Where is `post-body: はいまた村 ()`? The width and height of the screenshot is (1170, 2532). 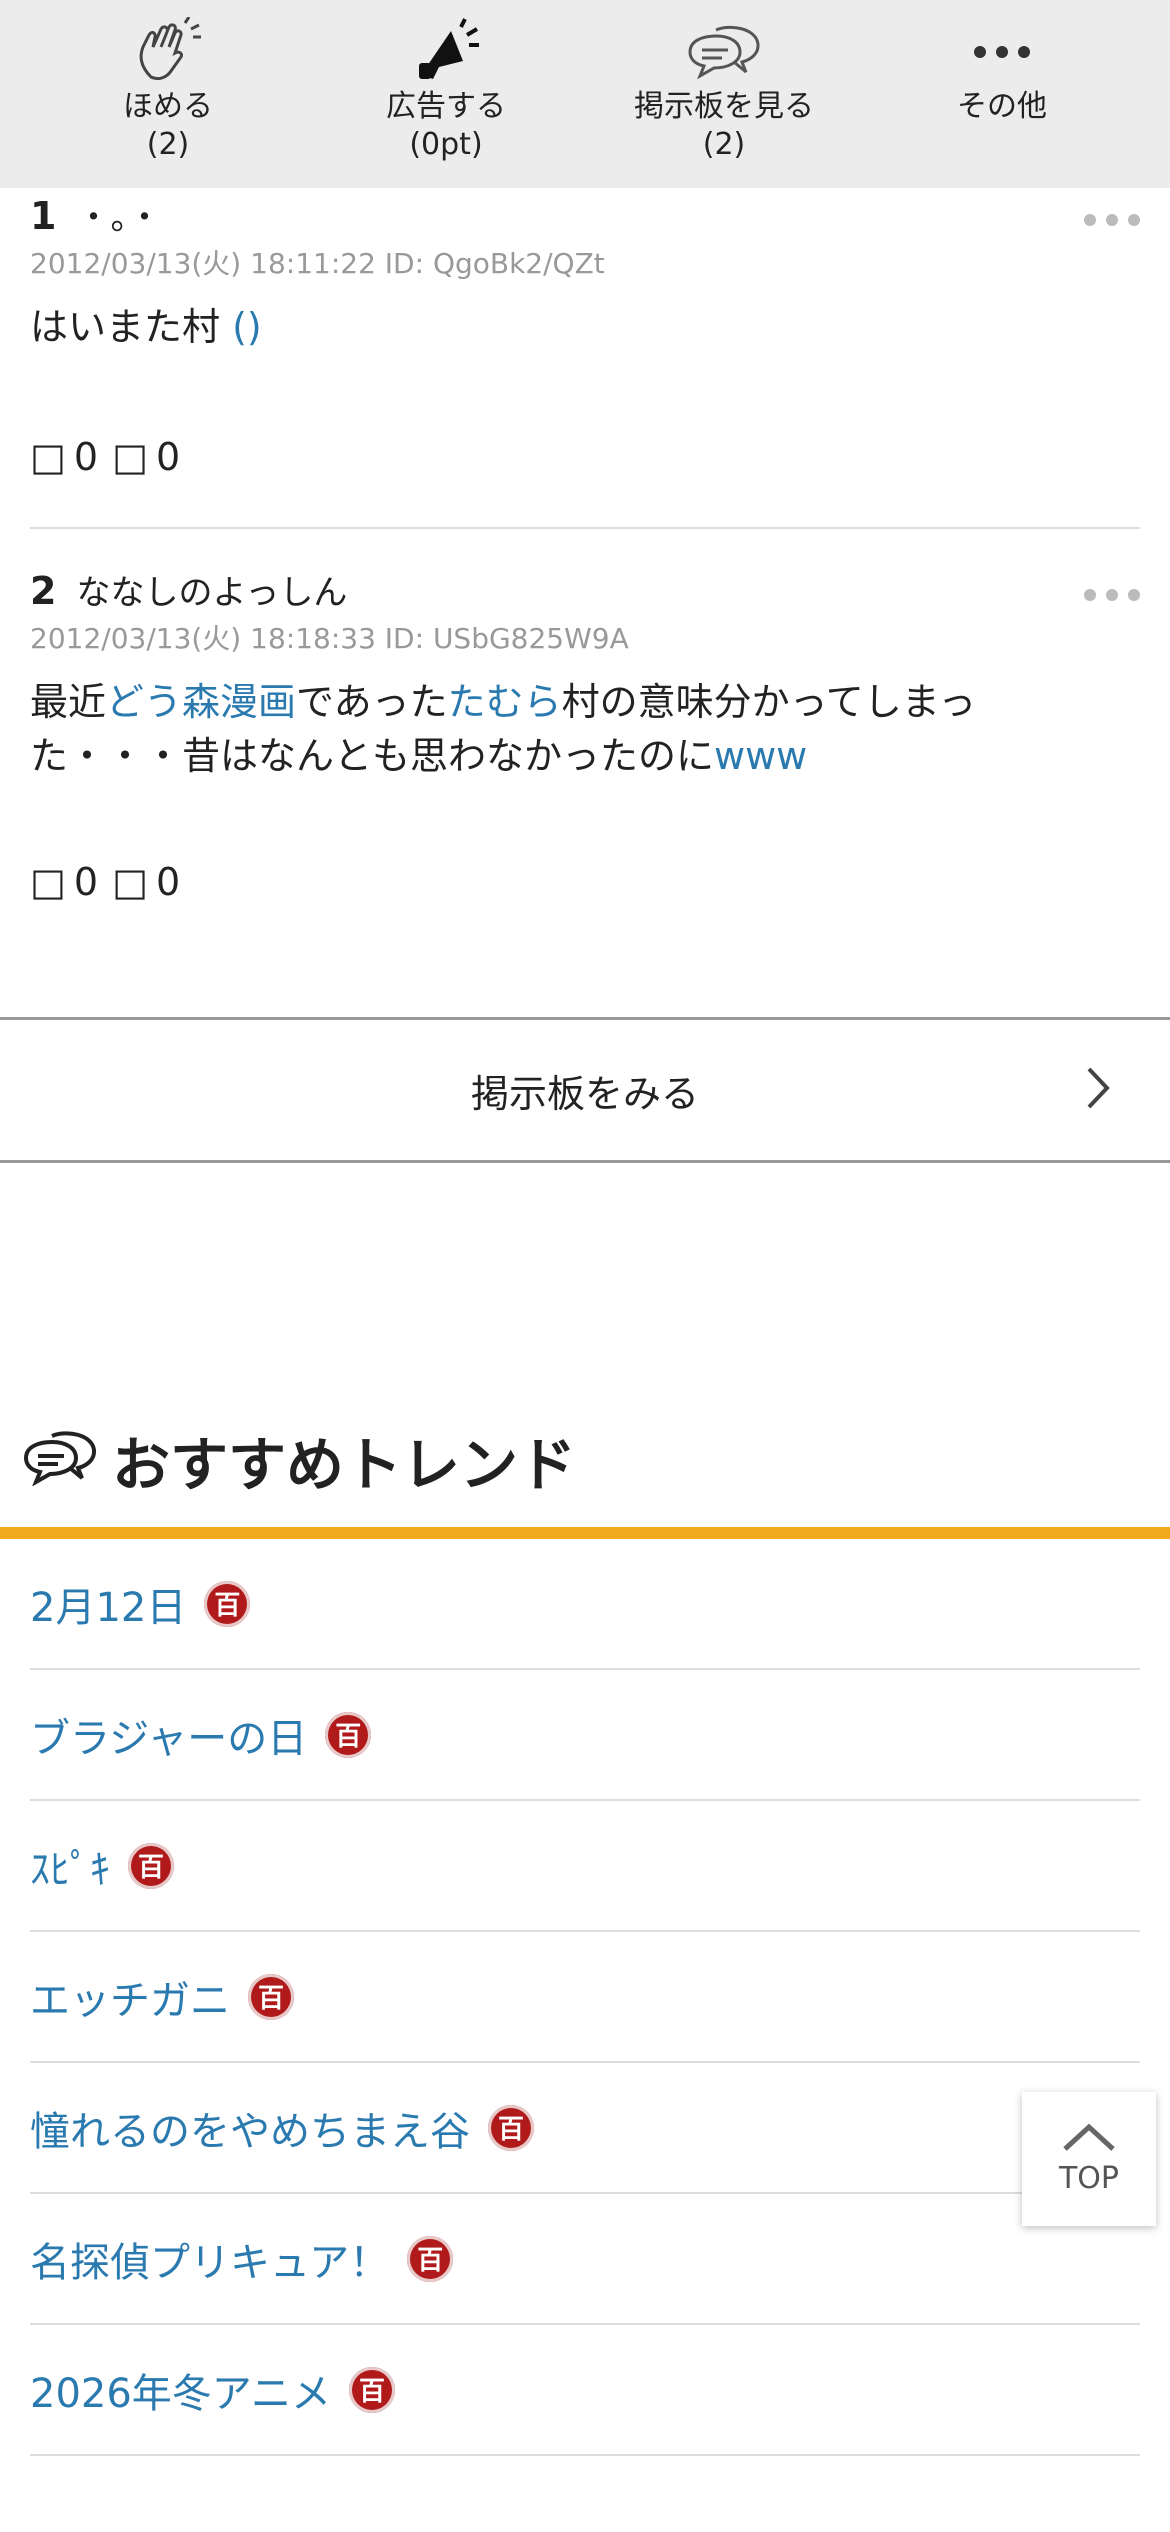
post-body: はいまた村 () is located at coordinates (555, 327).